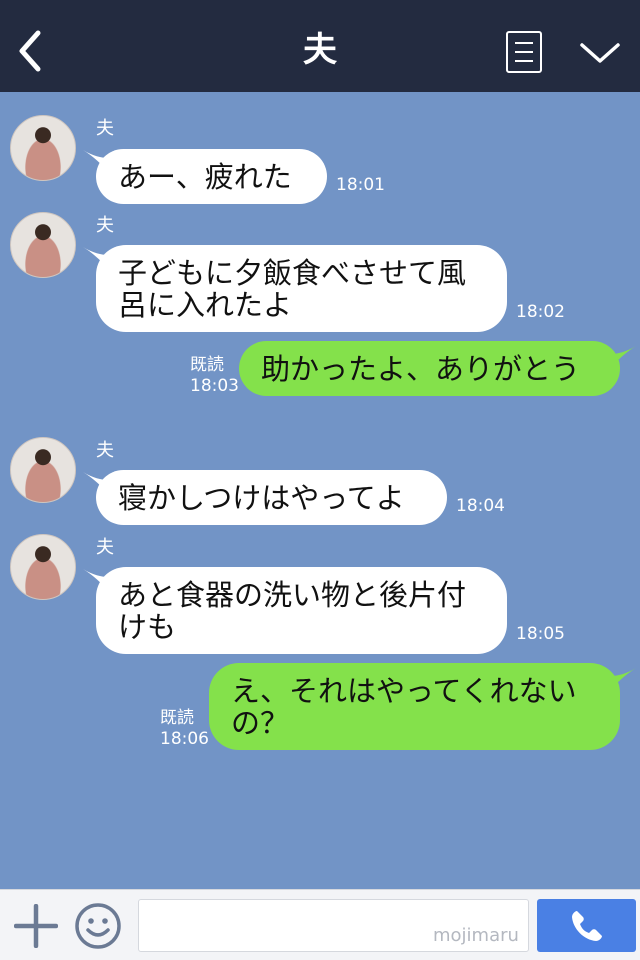 This screenshot has height=960, width=640. What do you see at coordinates (524, 52) in the screenshot?
I see `menu-button` at bounding box center [524, 52].